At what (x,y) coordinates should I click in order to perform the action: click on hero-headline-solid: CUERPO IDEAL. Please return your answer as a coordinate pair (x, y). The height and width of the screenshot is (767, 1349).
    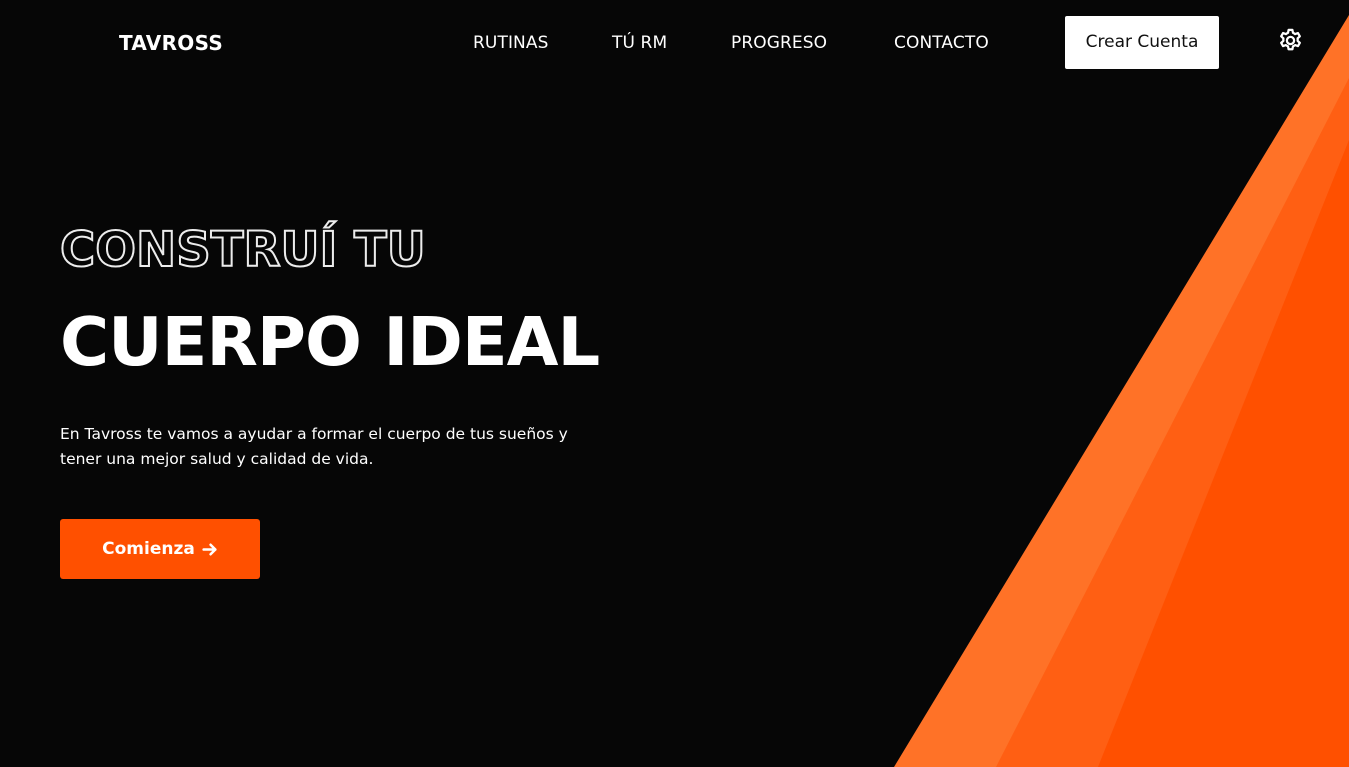
    Looking at the image, I should click on (330, 342).